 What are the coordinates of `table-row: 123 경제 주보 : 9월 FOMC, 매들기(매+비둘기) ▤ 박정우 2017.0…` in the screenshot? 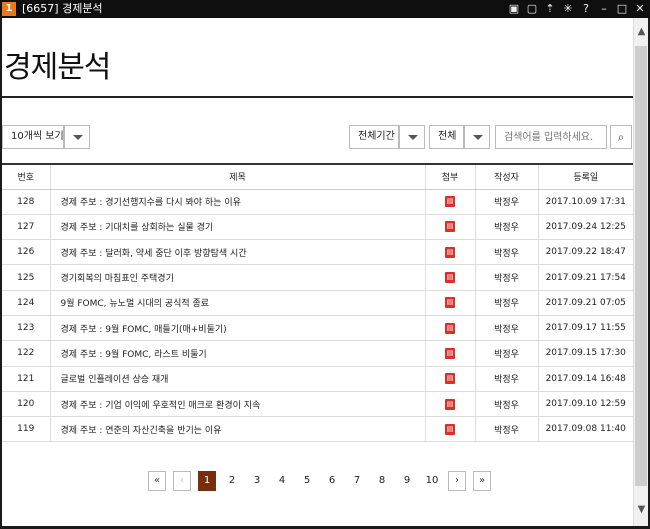 It's located at (317, 328).